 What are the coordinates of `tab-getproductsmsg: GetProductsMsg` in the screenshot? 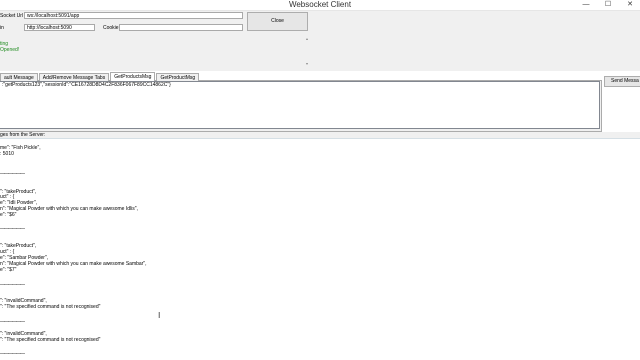 It's located at (133, 76).